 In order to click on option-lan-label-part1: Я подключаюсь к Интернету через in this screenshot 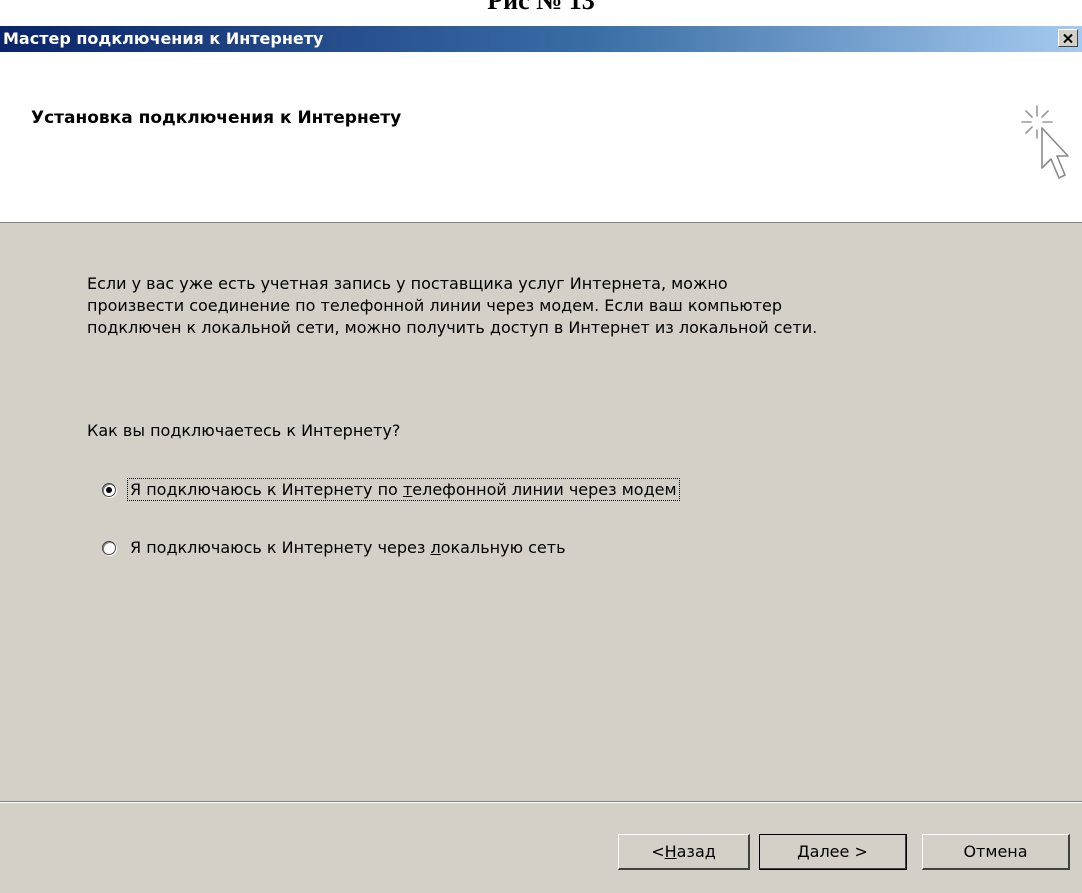, I will do `click(280, 547)`.